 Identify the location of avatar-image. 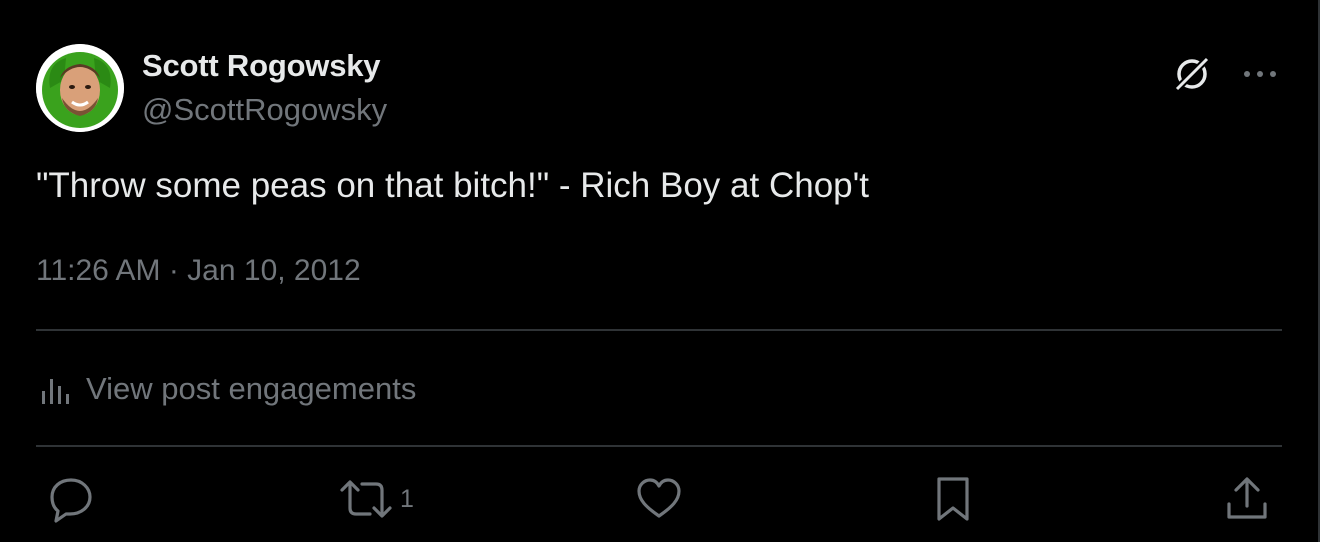
(80, 88).